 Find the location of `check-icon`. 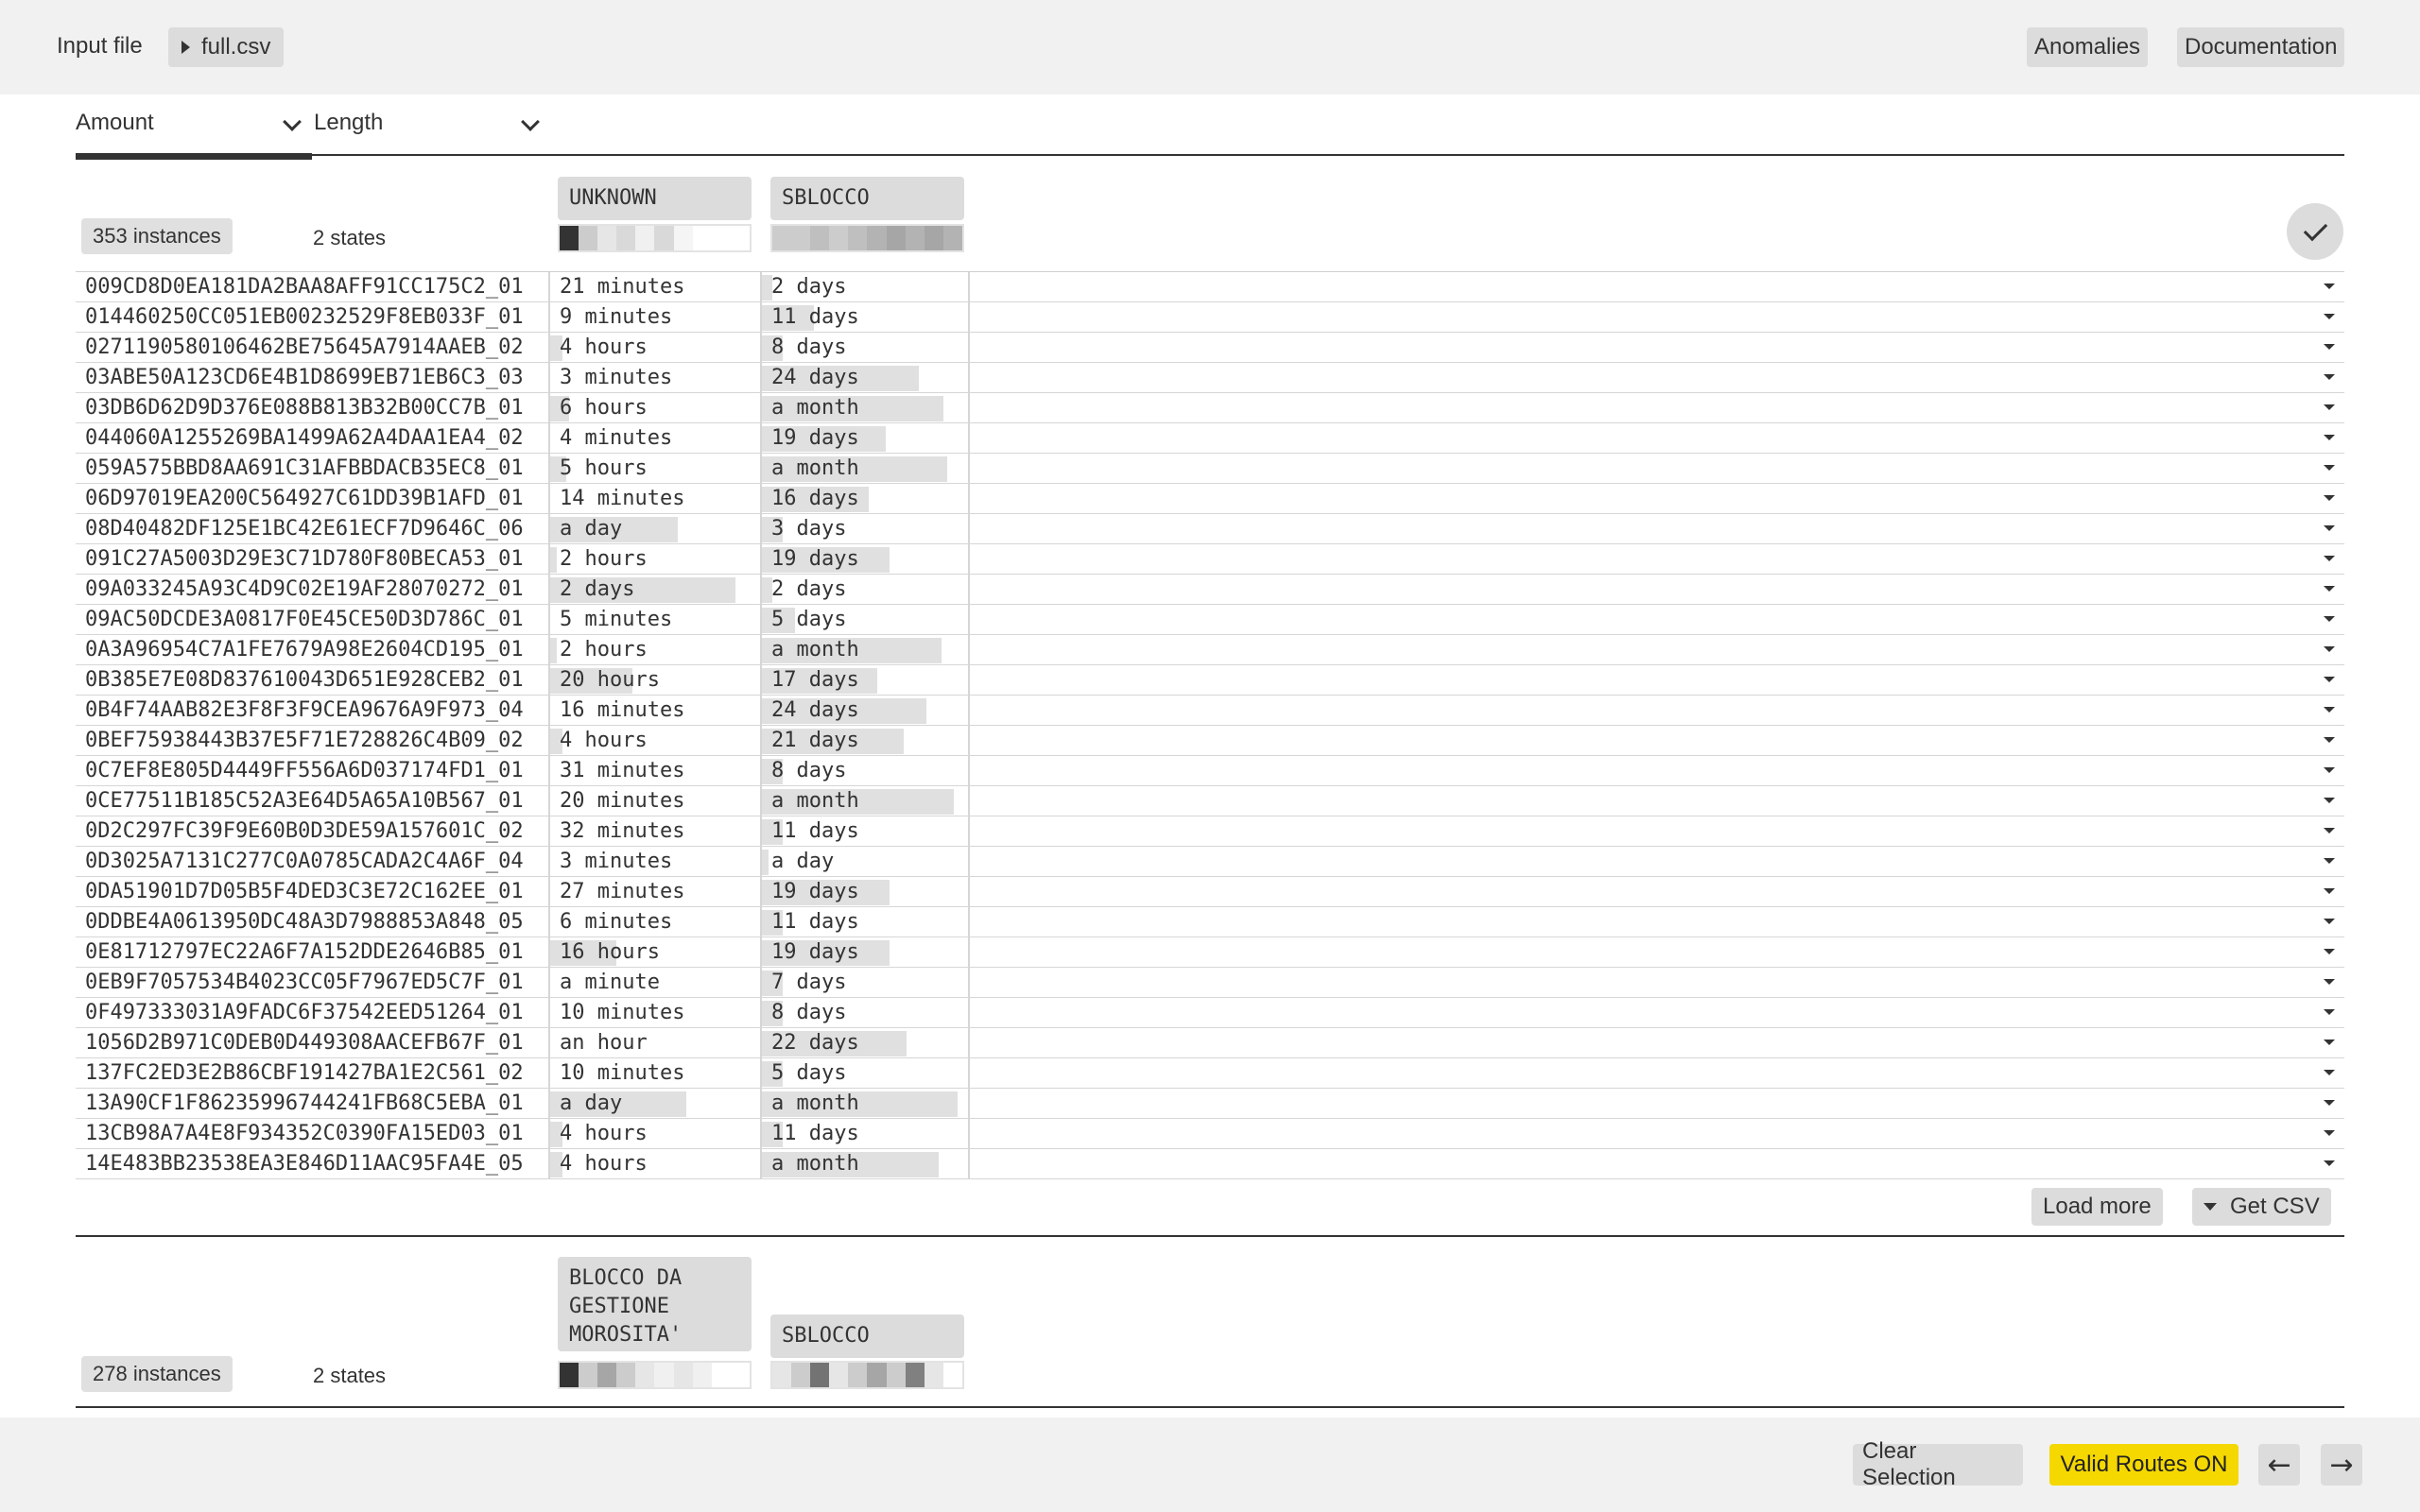

check-icon is located at coordinates (2315, 231).